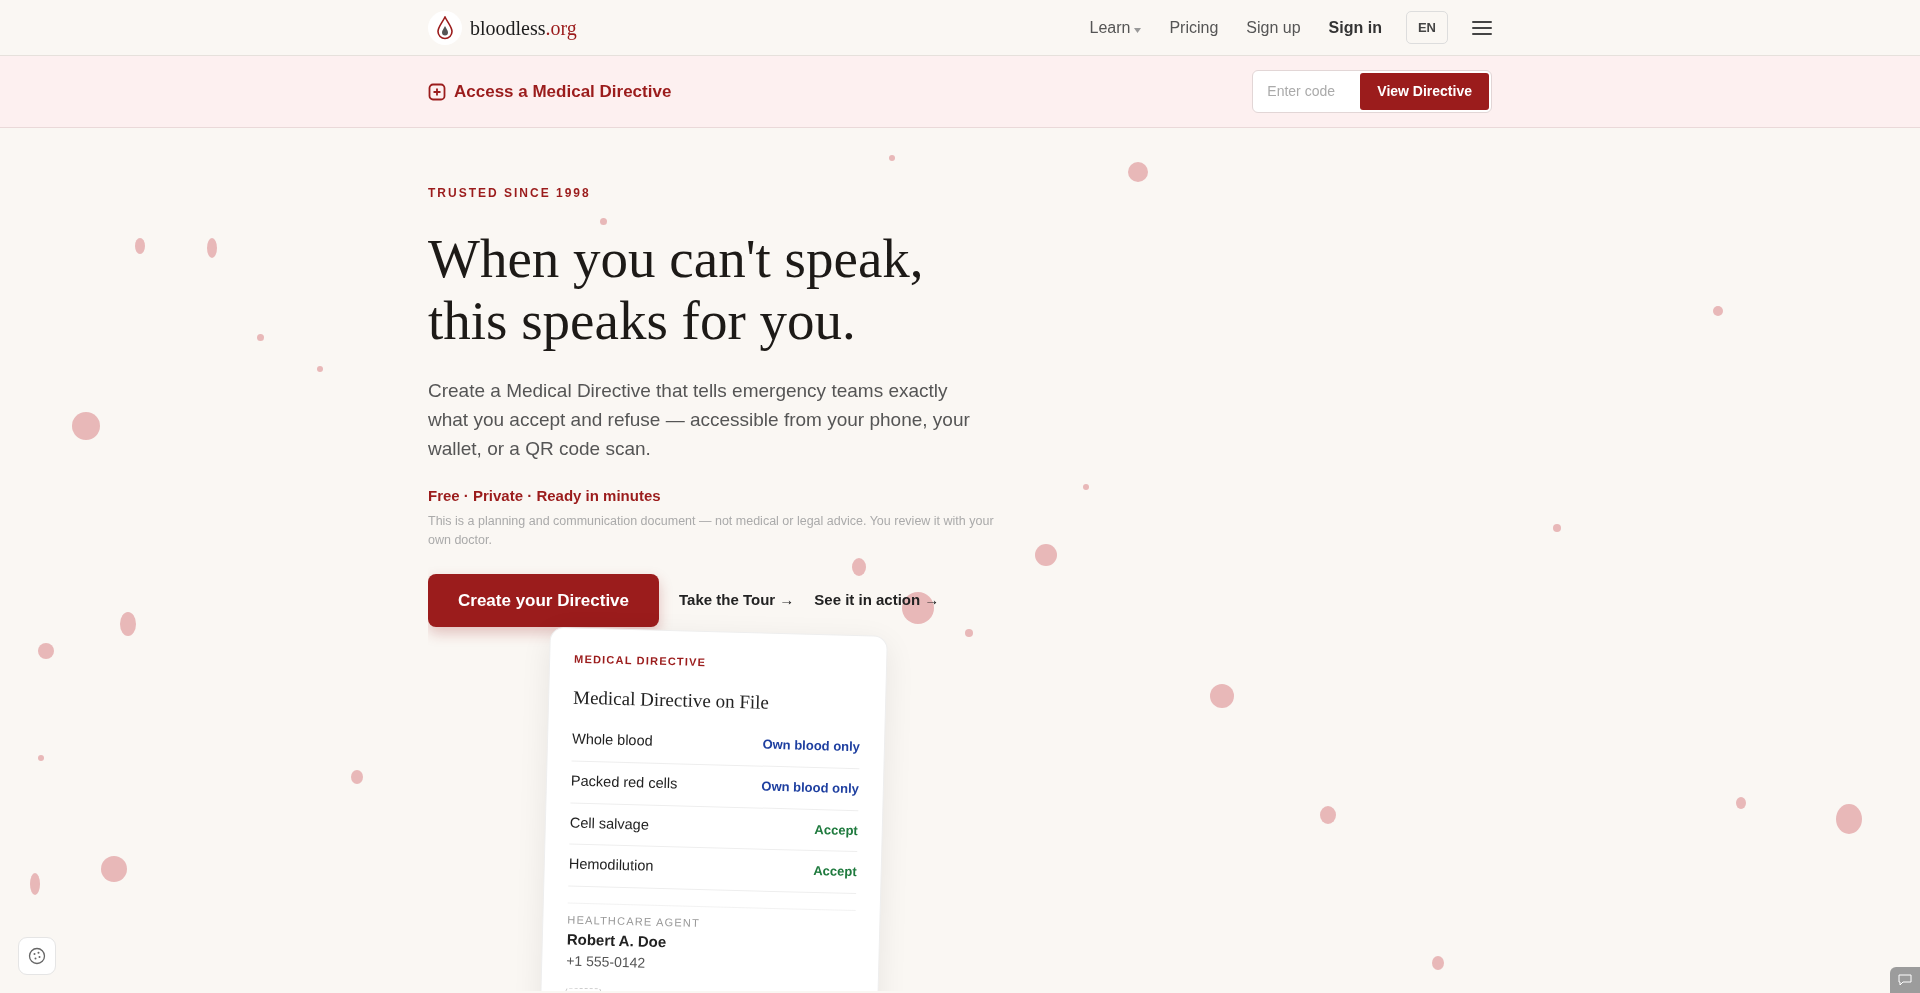 This screenshot has height=993, width=1920. Describe the element at coordinates (437, 91) in the screenshot. I see `plus-square-icon` at that location.